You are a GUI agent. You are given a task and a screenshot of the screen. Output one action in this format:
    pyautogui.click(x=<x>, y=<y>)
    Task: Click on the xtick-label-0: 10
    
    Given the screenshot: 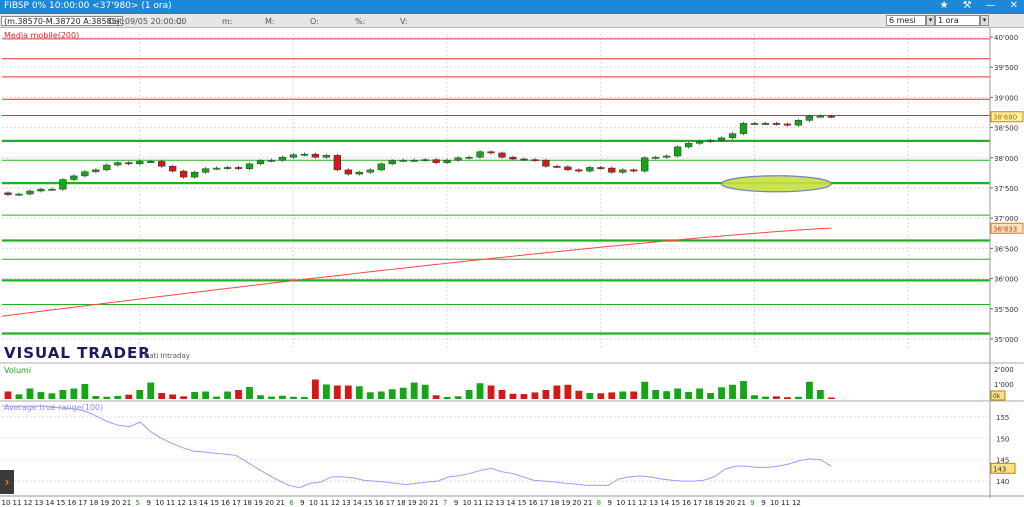 What is the action you would take?
    pyautogui.click(x=6, y=503)
    